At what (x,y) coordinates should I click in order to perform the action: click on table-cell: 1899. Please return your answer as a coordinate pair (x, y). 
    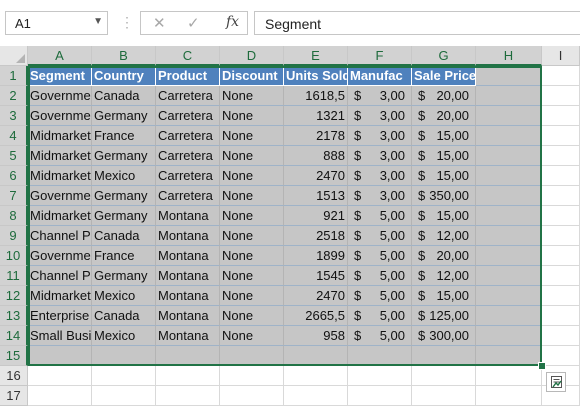
    Looking at the image, I should click on (316, 256).